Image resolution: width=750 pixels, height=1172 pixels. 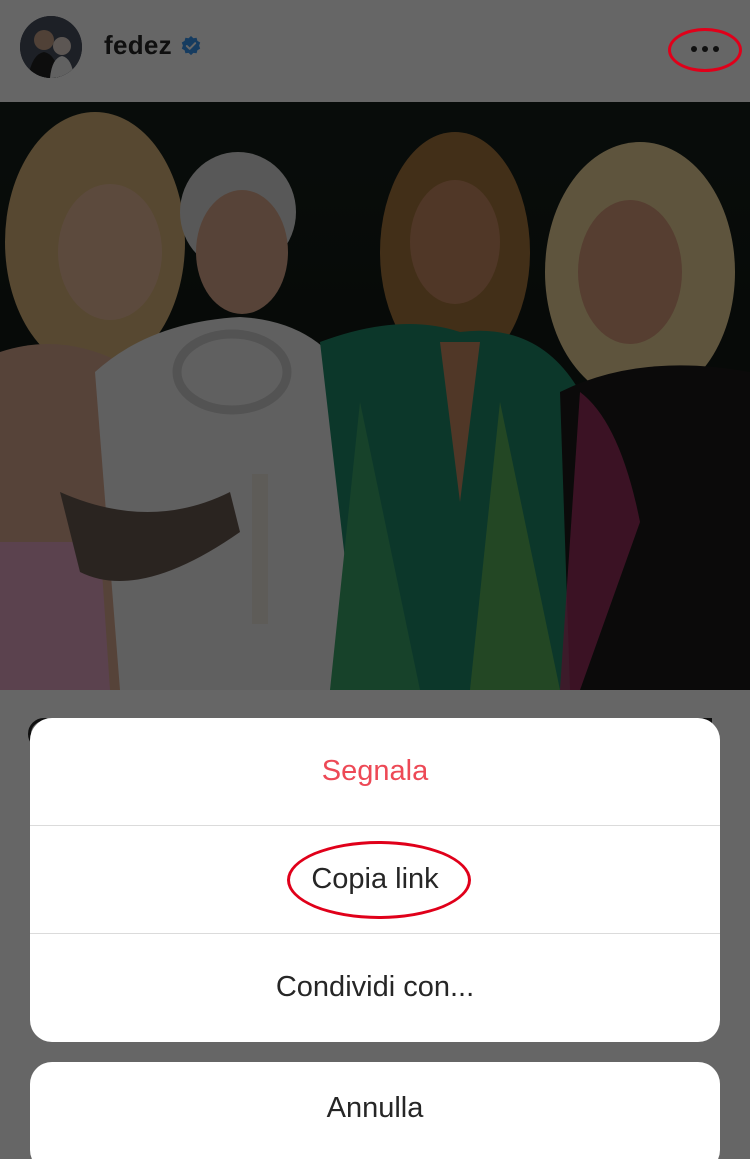 I want to click on report-button: Segnala, so click(x=375, y=771).